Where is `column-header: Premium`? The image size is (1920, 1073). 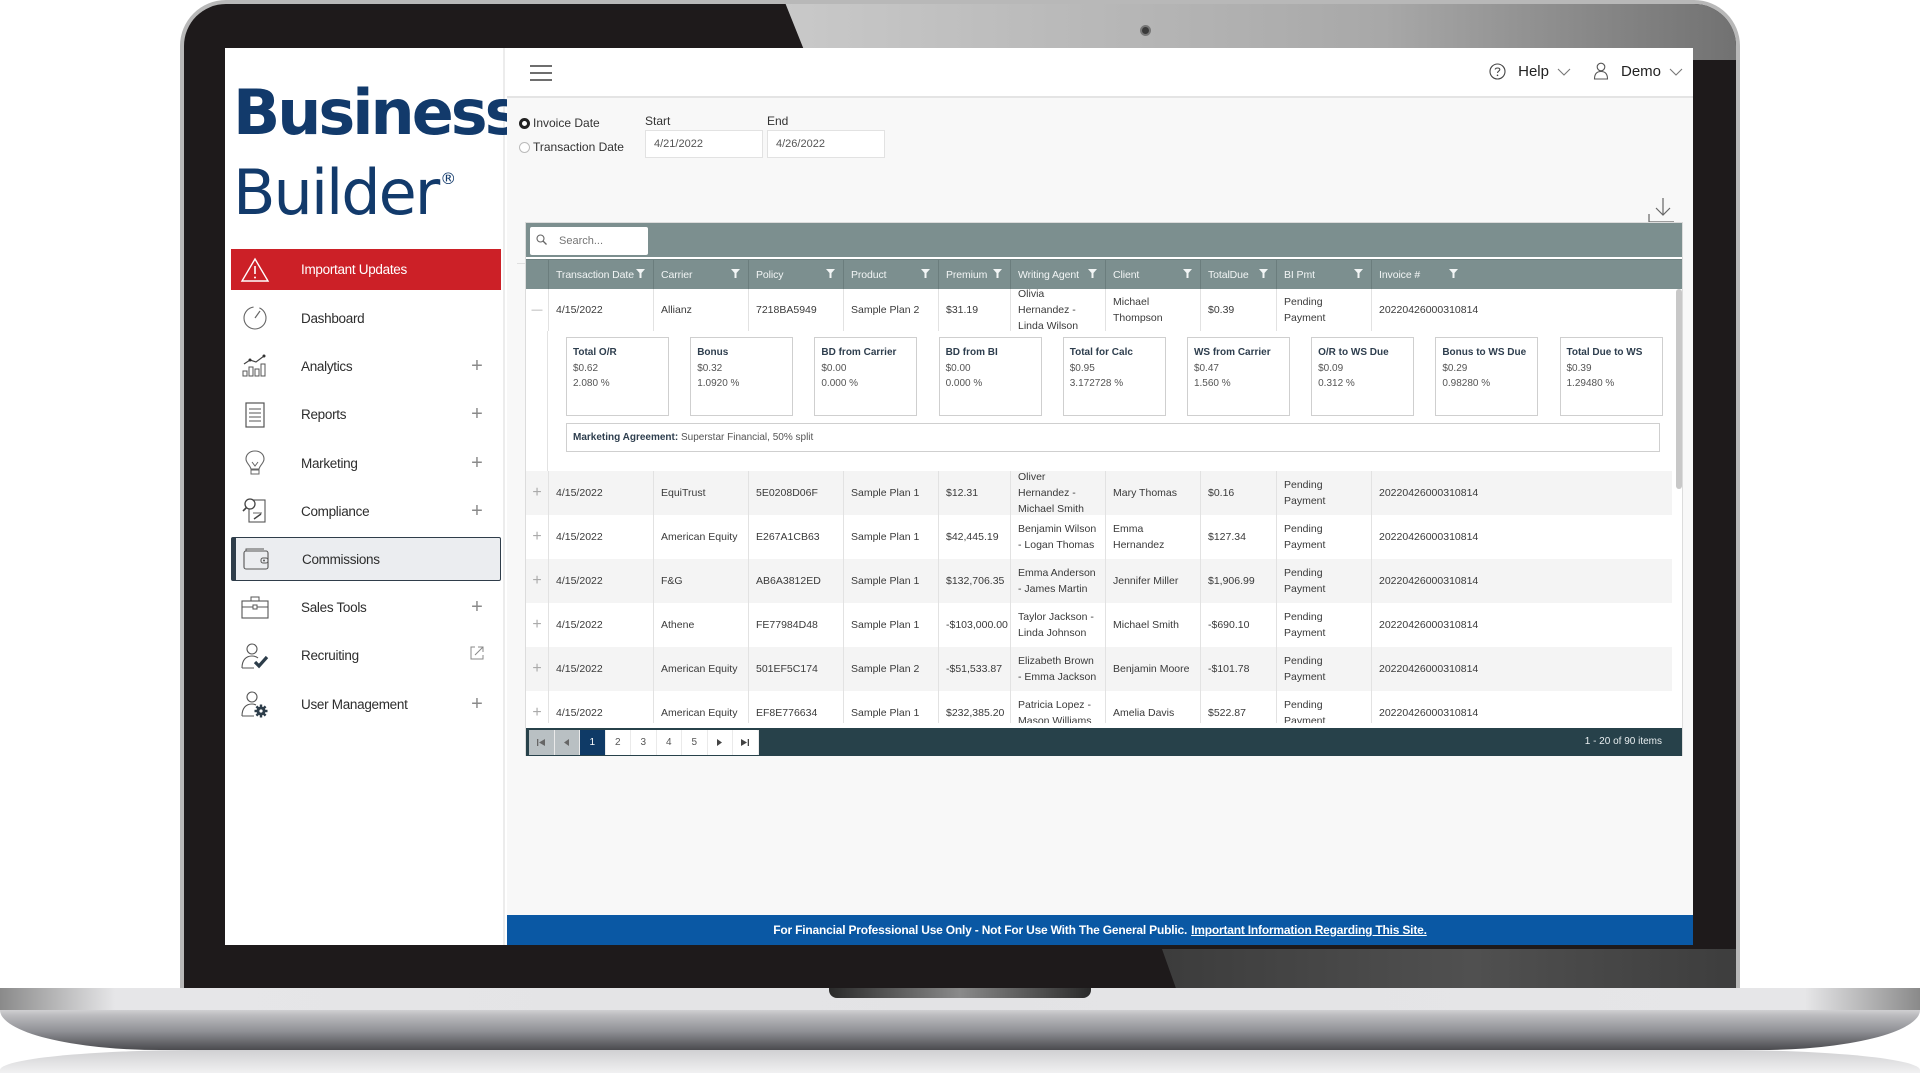 column-header: Premium is located at coordinates (974, 274).